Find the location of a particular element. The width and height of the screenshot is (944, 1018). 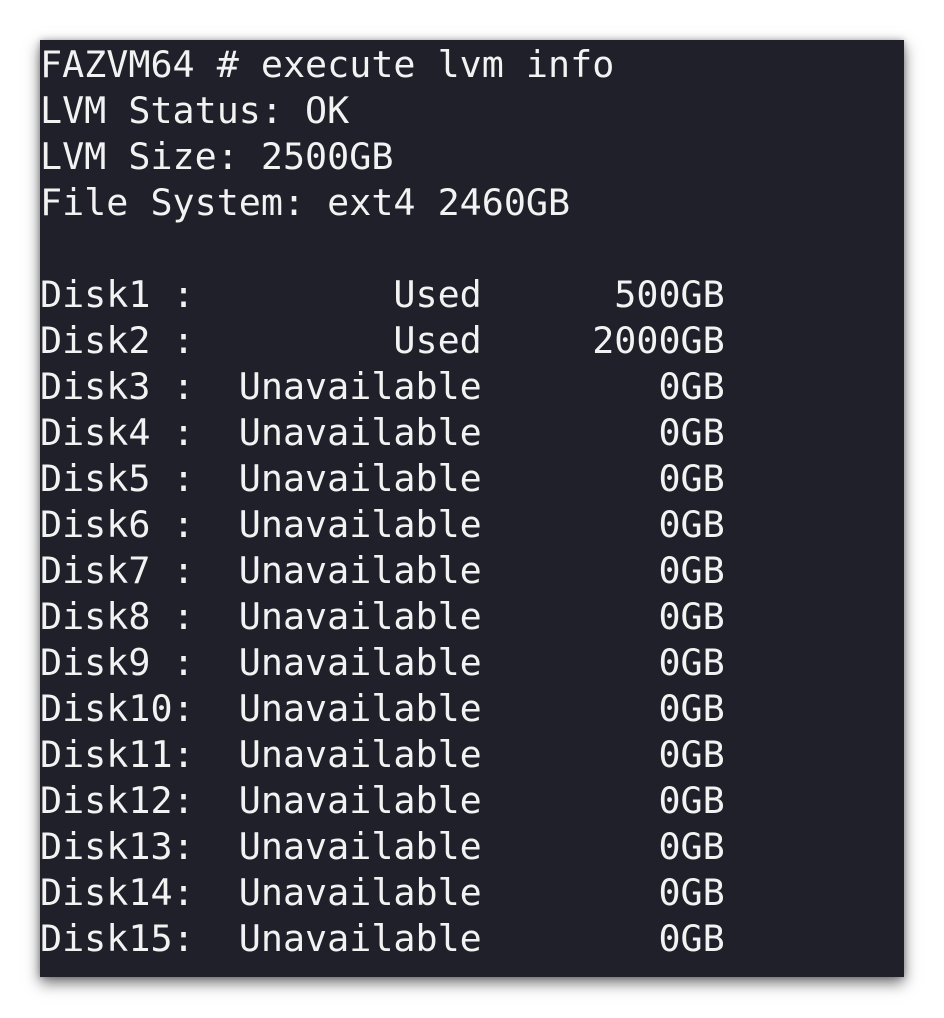

disk-line: Disk12: Unavailable 0GB is located at coordinates (382, 800).